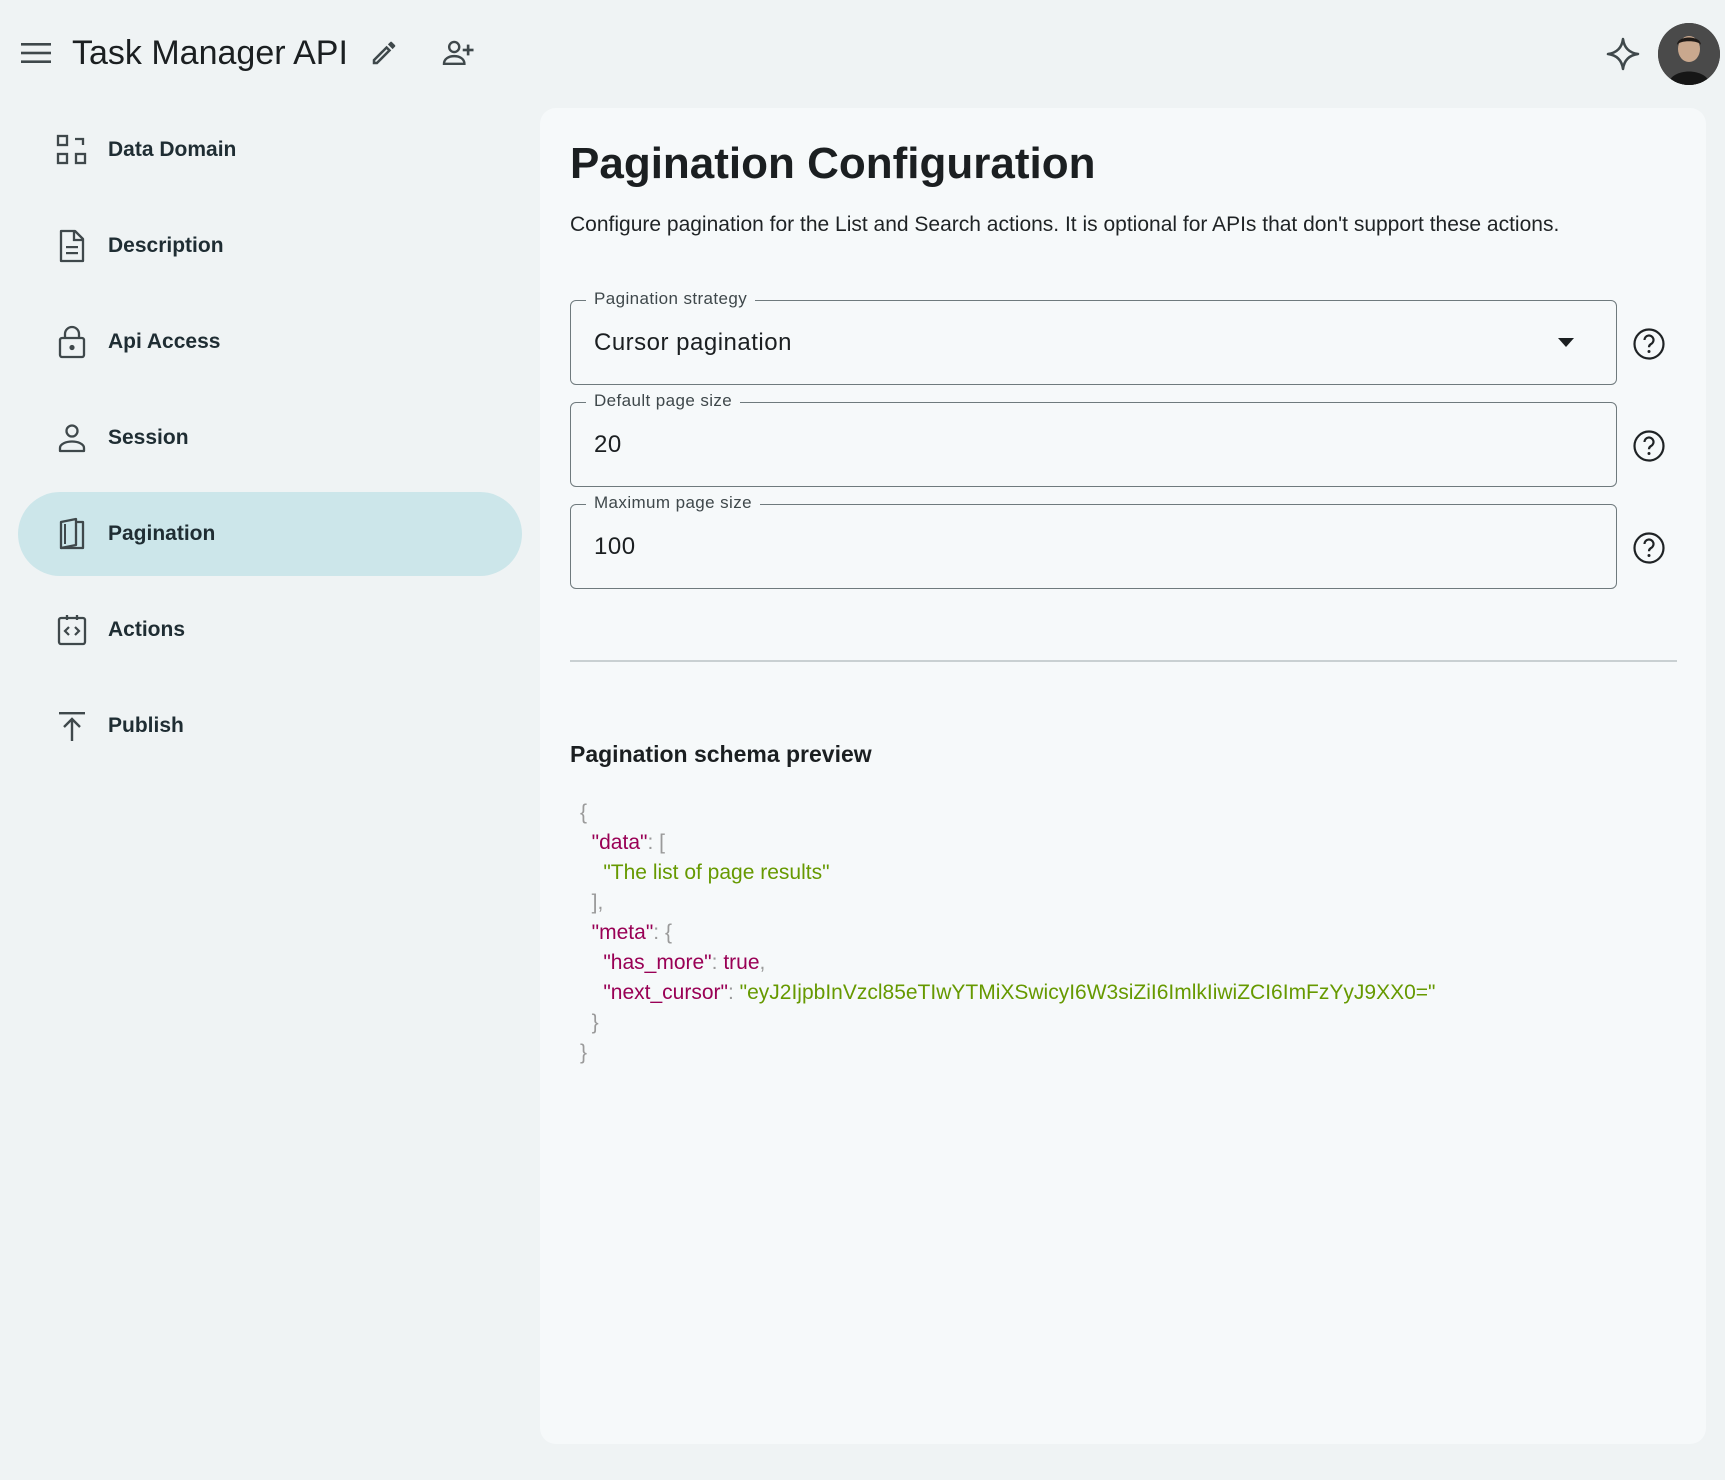  I want to click on upload-icon, so click(72, 726).